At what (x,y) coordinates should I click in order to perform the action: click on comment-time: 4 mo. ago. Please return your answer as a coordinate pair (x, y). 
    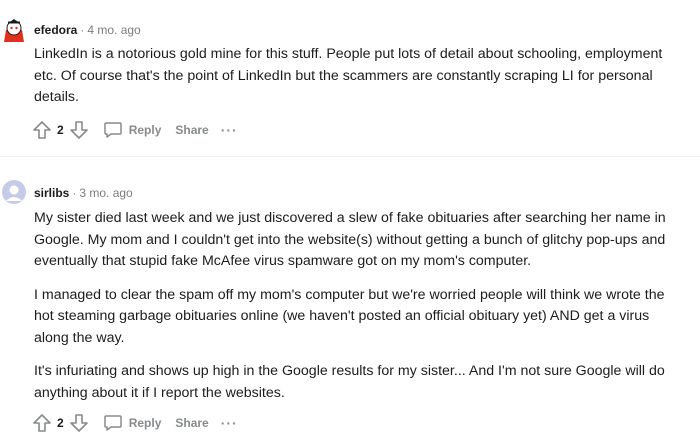
    Looking at the image, I should click on (113, 30).